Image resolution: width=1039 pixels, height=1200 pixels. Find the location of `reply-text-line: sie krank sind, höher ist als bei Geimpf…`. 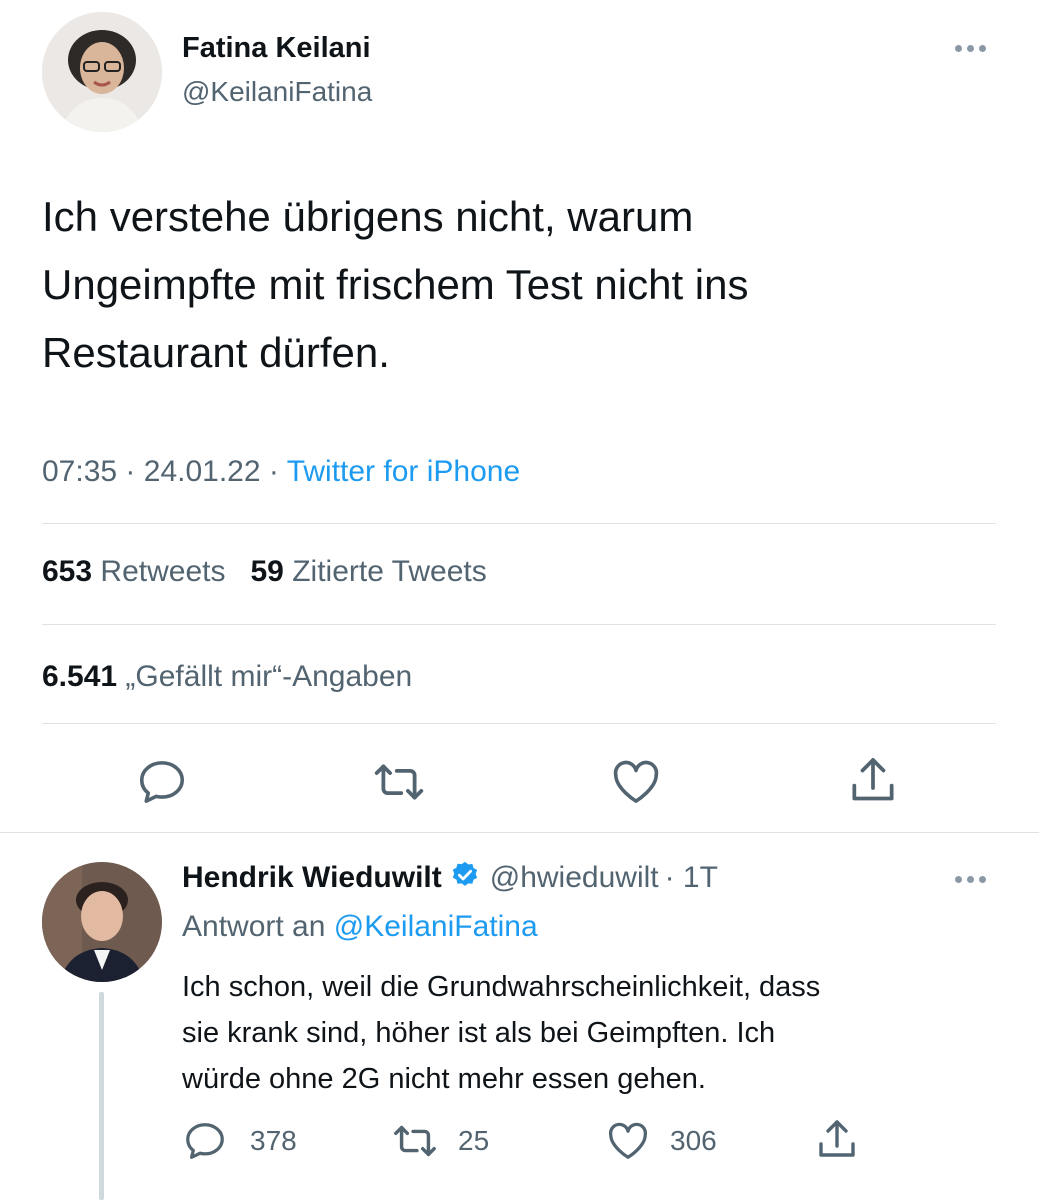

reply-text-line: sie krank sind, höher ist als bei Geimpf… is located at coordinates (479, 1033).